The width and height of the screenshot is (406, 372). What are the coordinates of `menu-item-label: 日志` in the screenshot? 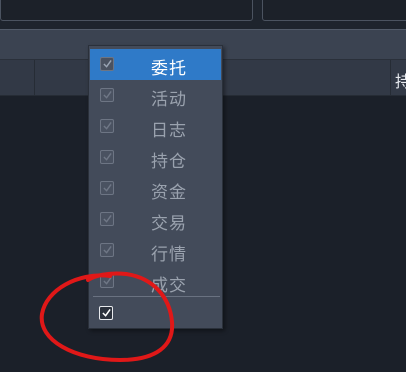 It's located at (169, 131).